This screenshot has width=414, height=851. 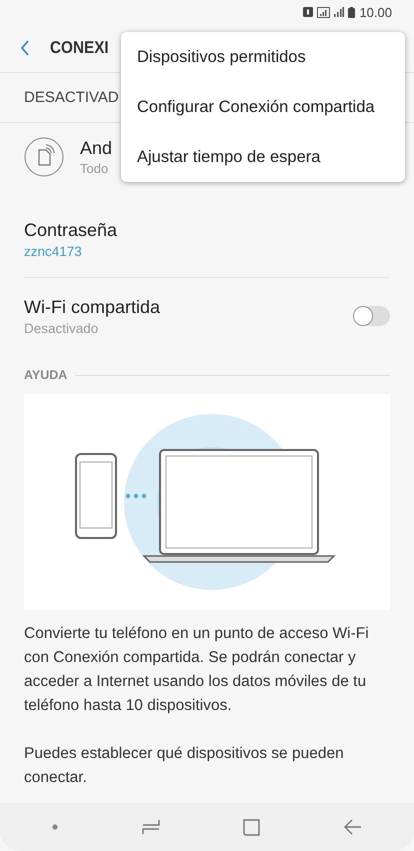 What do you see at coordinates (44, 157) in the screenshot?
I see `phone-hotspot-icon` at bounding box center [44, 157].